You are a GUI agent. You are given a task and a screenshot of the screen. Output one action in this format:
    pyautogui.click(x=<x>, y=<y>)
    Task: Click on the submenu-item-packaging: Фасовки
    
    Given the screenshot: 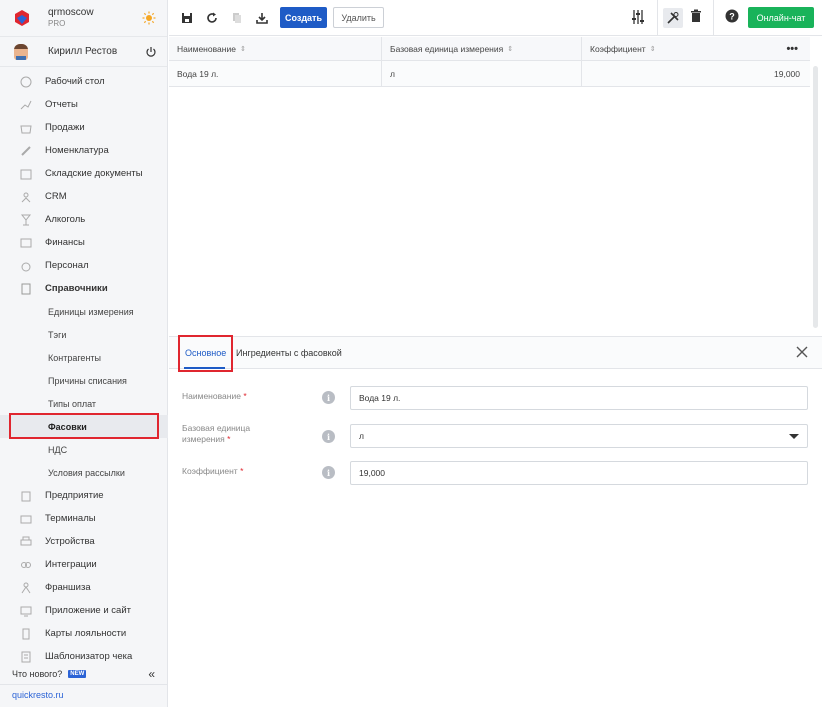 What is the action you would take?
    pyautogui.click(x=84, y=426)
    